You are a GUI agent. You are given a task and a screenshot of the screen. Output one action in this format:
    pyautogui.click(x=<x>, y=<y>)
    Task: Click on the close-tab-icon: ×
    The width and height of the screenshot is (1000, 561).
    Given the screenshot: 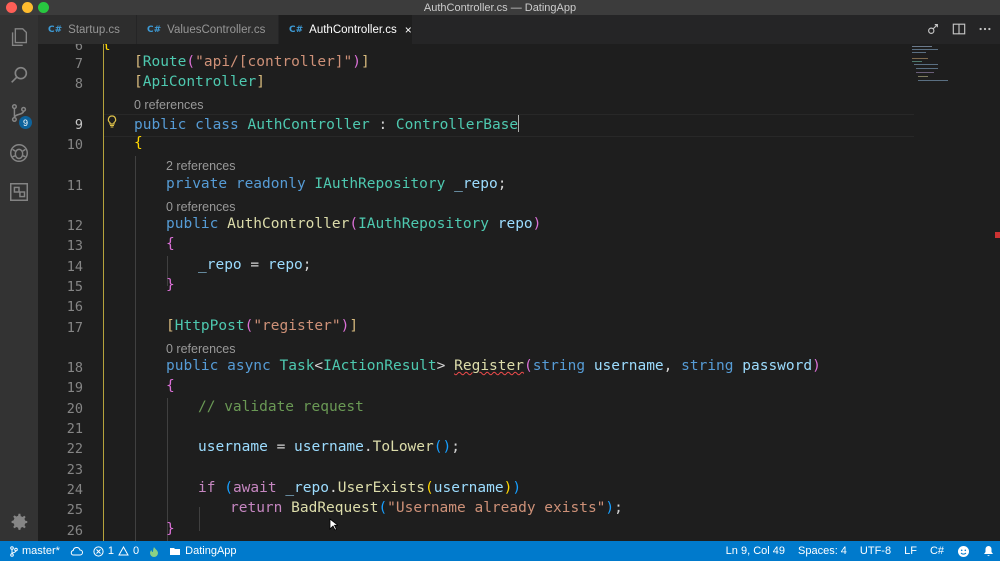 What is the action you would take?
    pyautogui.click(x=408, y=30)
    